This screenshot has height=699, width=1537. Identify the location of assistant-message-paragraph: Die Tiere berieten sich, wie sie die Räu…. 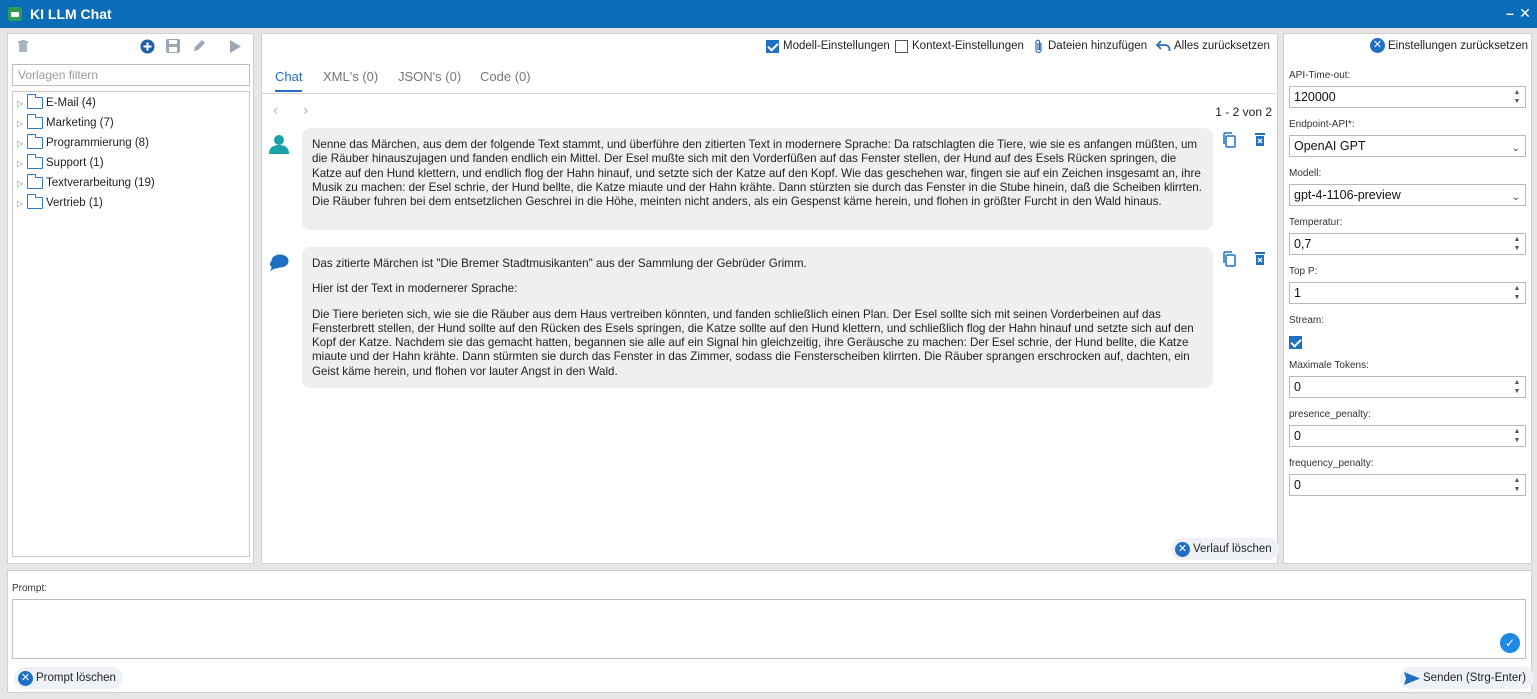
(753, 342).